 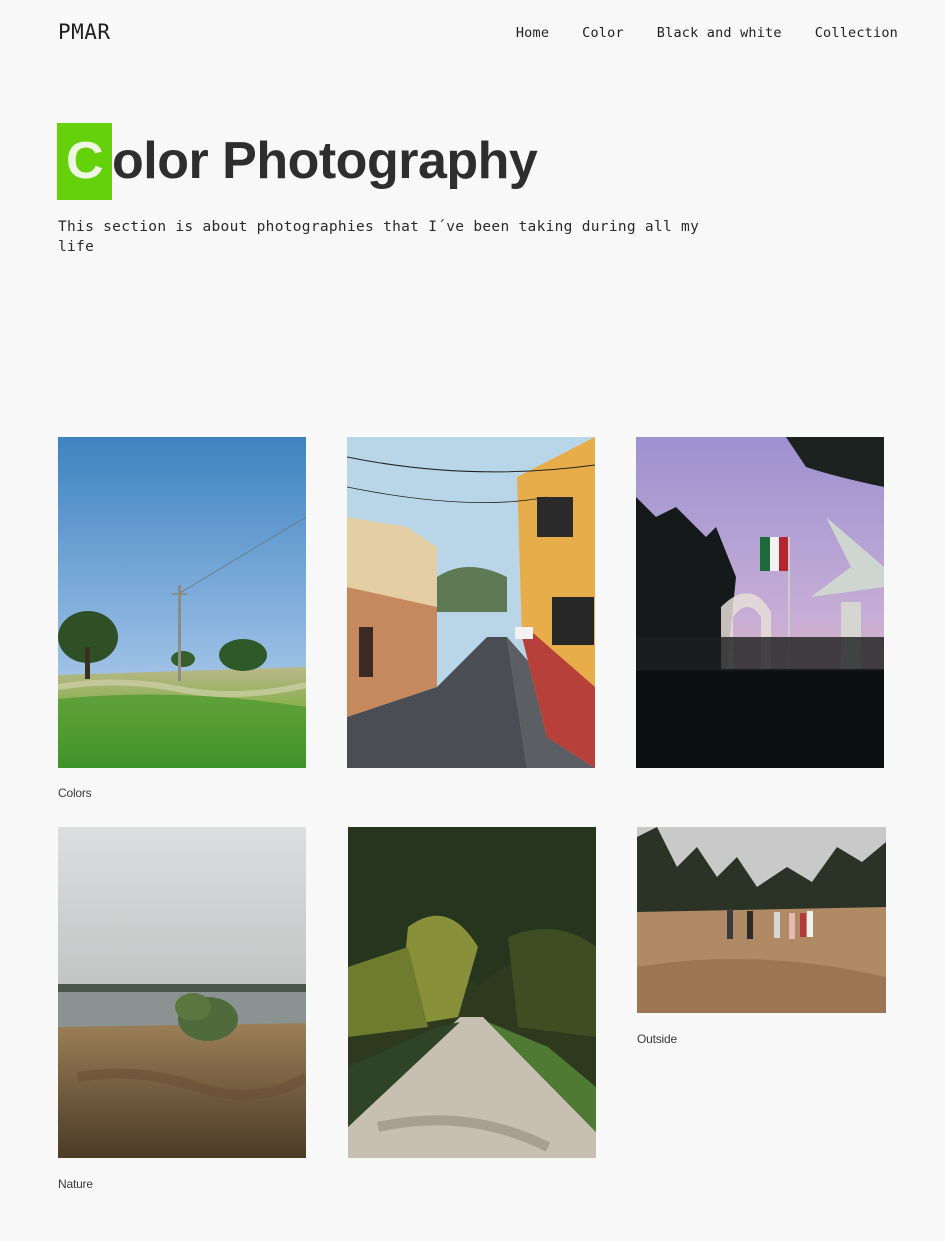 I want to click on photo-street-image, so click(x=471, y=602).